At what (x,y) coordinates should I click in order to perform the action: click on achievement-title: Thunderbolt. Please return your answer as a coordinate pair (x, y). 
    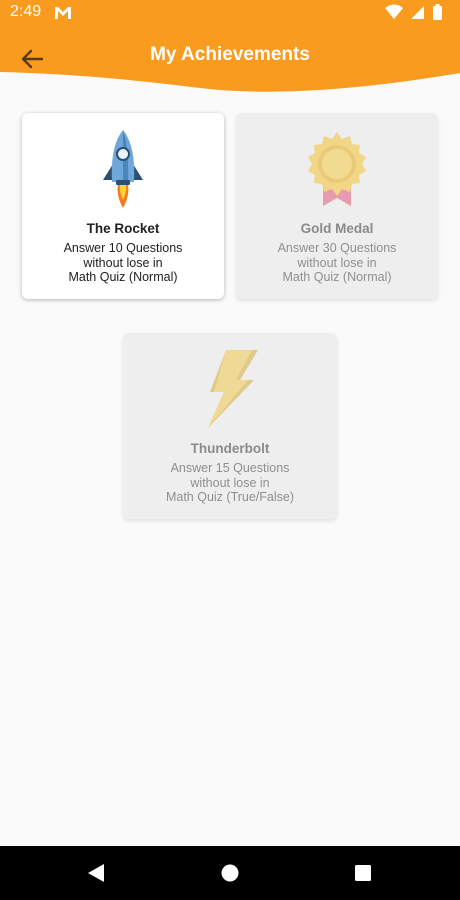
    Looking at the image, I should click on (230, 448).